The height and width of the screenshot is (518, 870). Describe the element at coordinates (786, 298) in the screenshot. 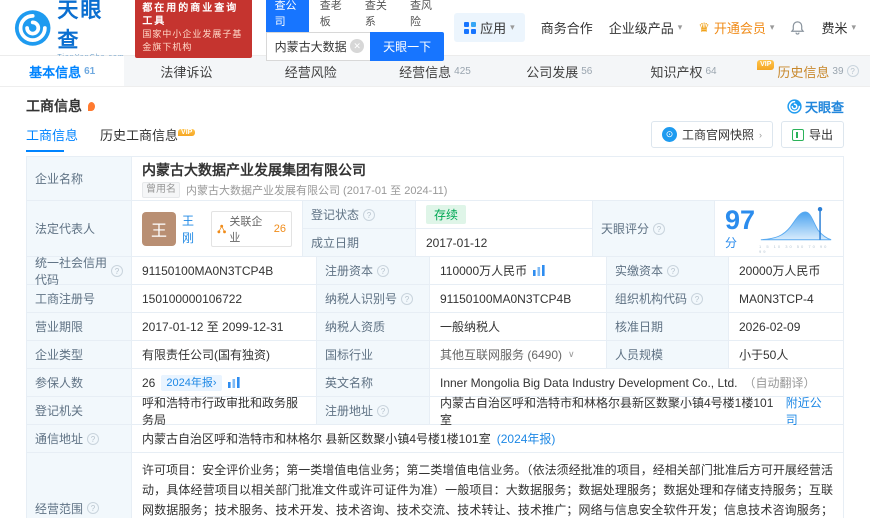

I see `org-code: MA0N3TCP-4` at that location.